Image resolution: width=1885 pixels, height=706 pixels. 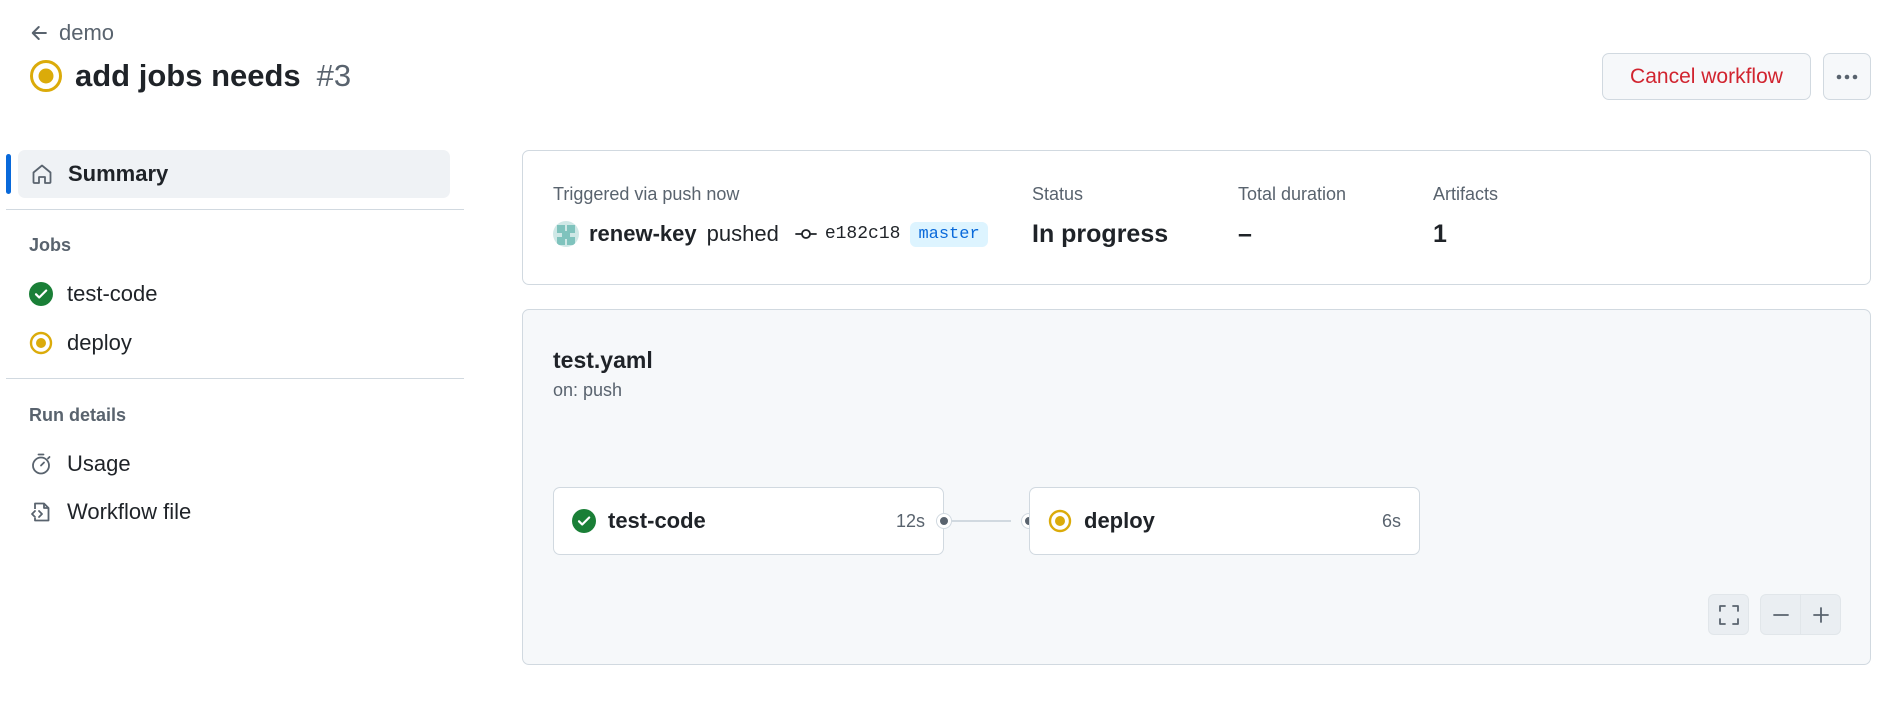 I want to click on job-name: deploy, so click(x=1119, y=520).